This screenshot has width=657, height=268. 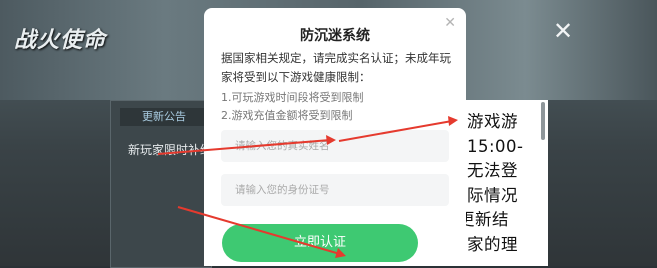 What do you see at coordinates (395, 131) in the screenshot?
I see `arrow-to-right-panel` at bounding box center [395, 131].